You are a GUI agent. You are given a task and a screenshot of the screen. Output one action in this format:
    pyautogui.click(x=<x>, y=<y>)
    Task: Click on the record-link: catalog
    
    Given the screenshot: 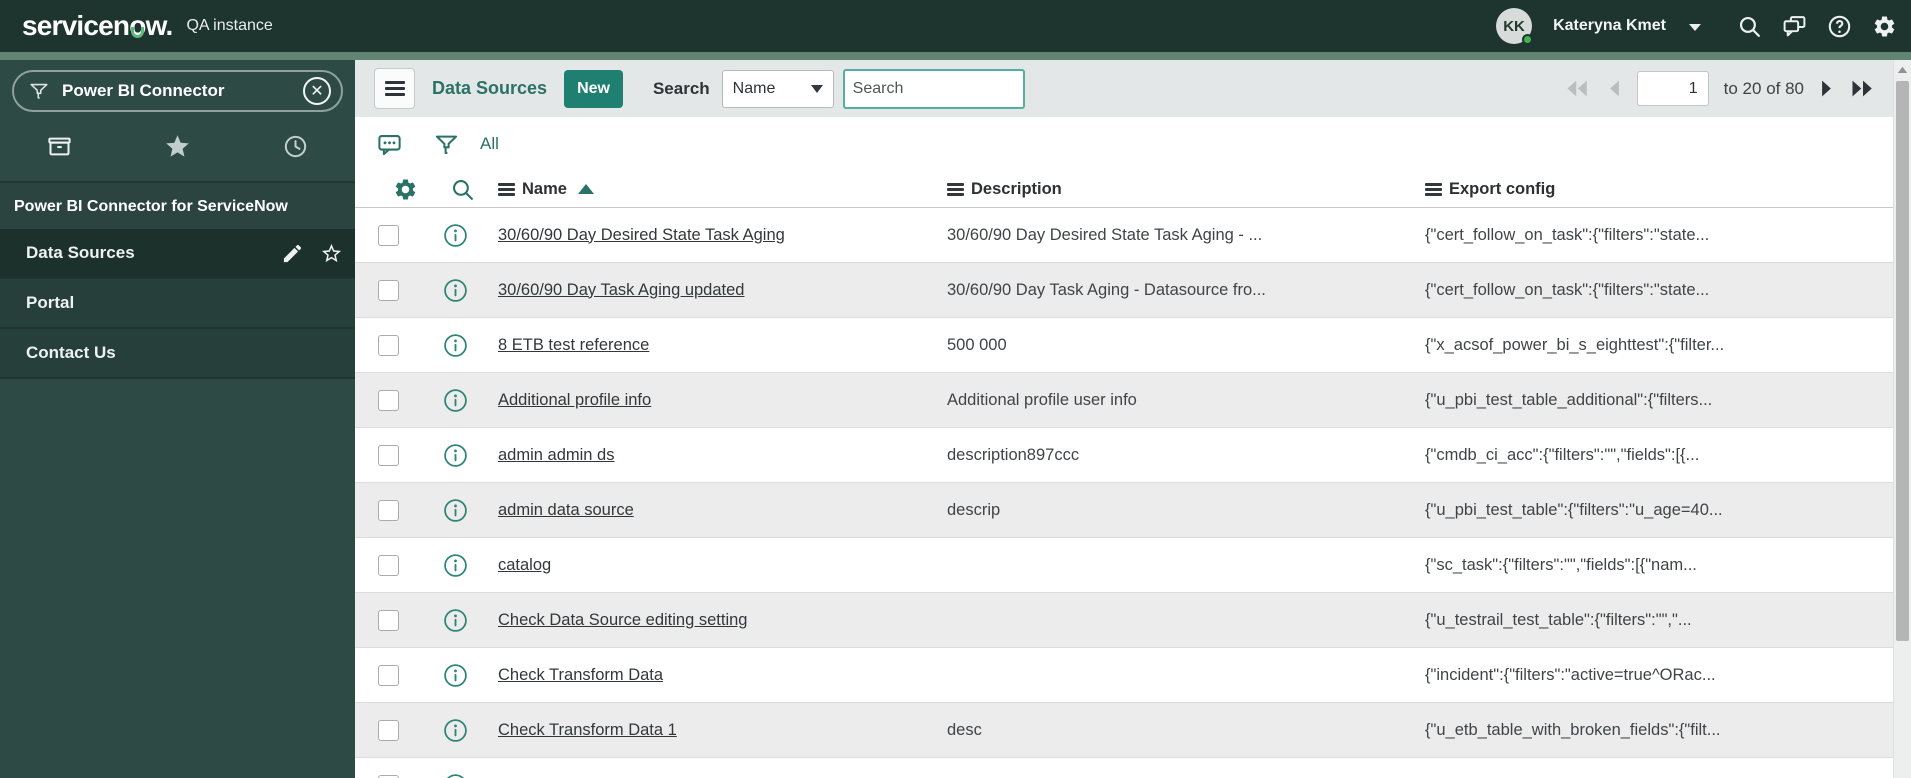 What is the action you would take?
    pyautogui.click(x=524, y=565)
    